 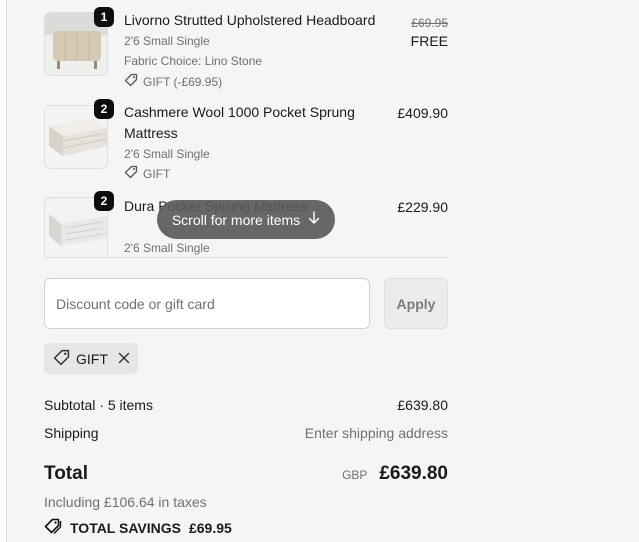 What do you see at coordinates (66, 473) in the screenshot?
I see `total-label: Total` at bounding box center [66, 473].